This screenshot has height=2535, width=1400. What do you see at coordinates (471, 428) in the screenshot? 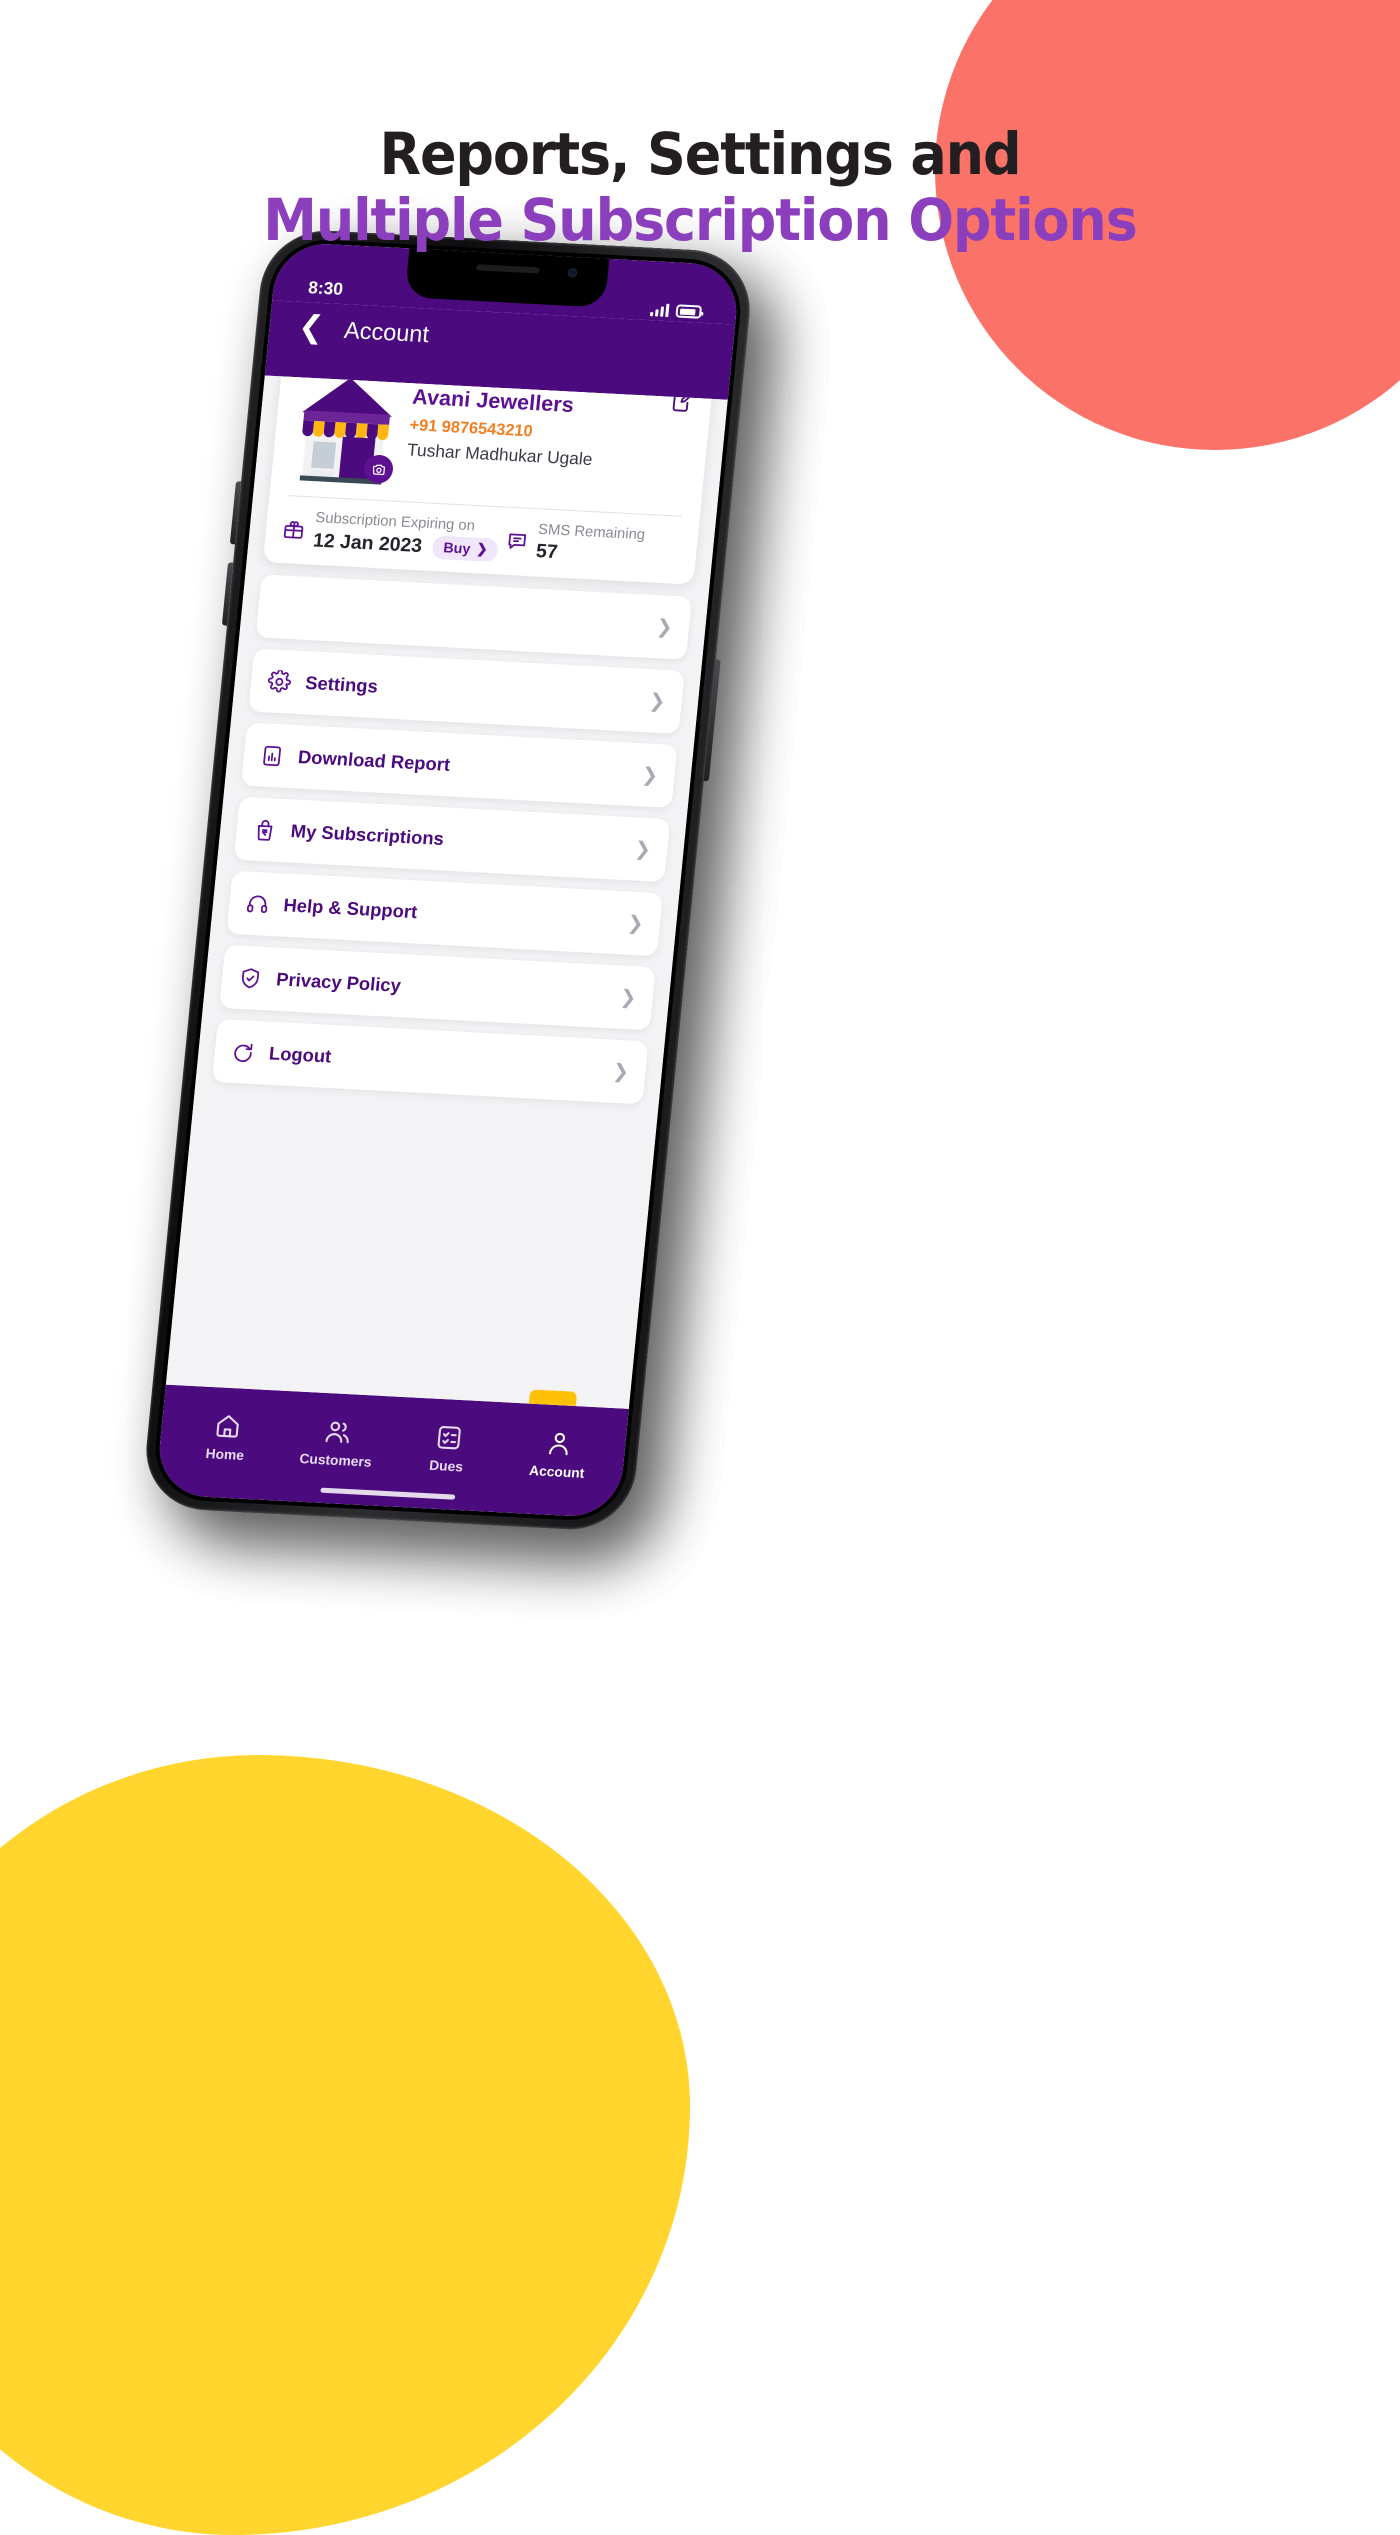
I see `business-phone: +91 9876543210` at bounding box center [471, 428].